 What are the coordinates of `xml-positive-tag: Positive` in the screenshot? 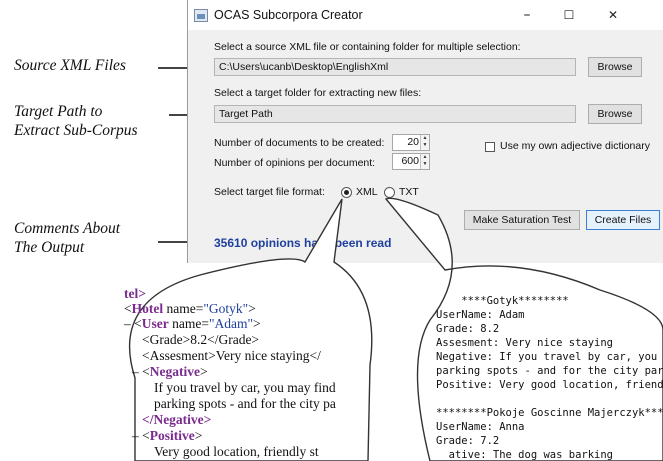 It's located at (172, 435).